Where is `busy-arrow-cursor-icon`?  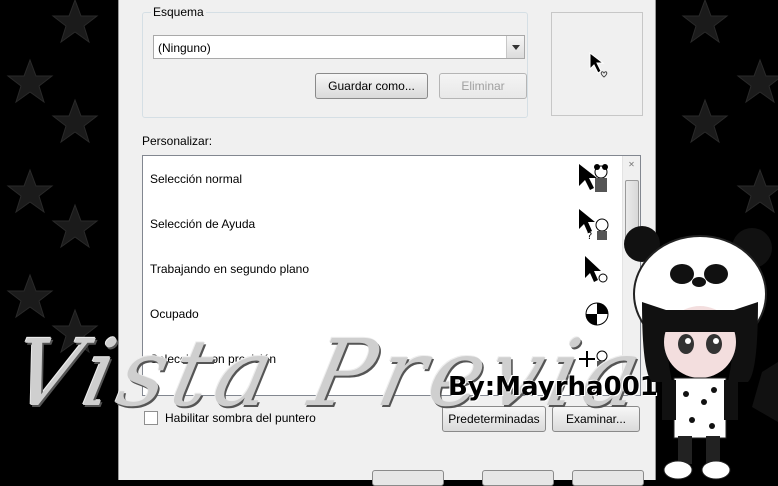 busy-arrow-cursor-icon is located at coordinates (598, 64).